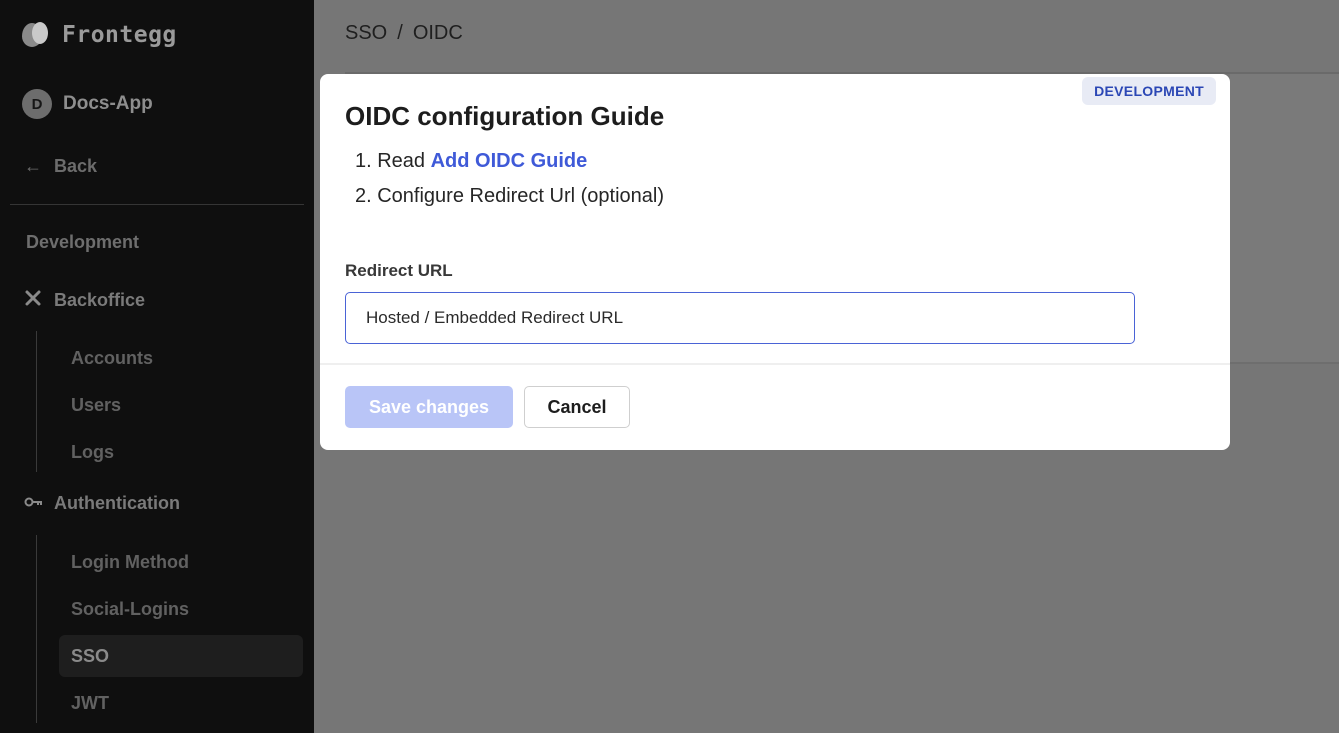 The height and width of the screenshot is (733, 1339). What do you see at coordinates (33, 504) in the screenshot?
I see `key-icon` at bounding box center [33, 504].